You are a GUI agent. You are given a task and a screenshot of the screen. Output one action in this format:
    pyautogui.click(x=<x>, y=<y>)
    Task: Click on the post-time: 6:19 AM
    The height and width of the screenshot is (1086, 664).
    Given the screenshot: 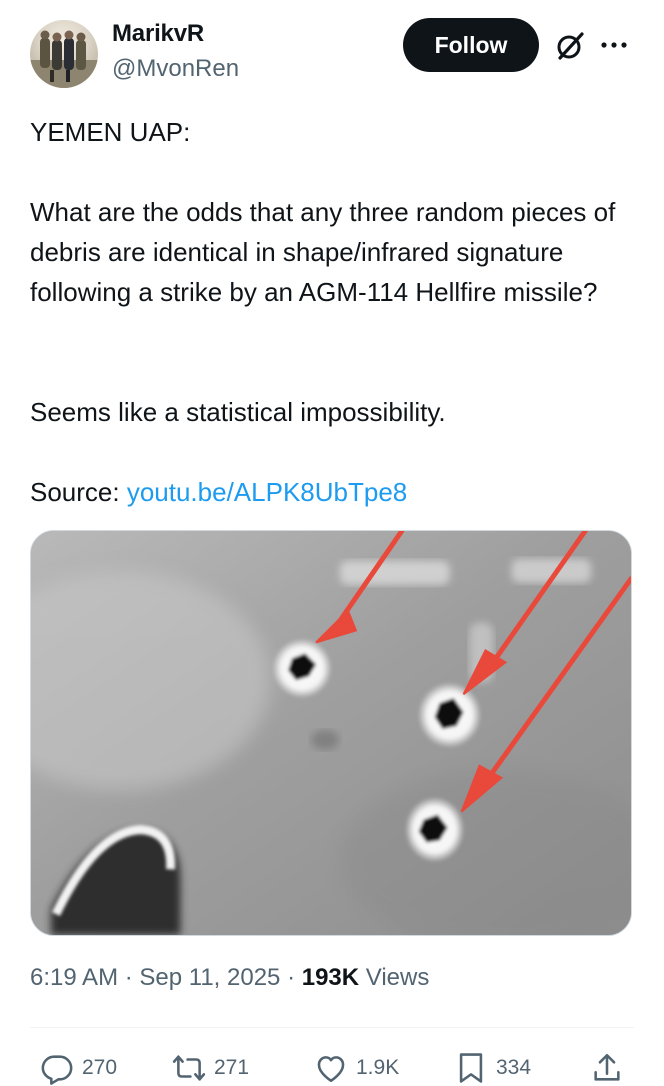 What is the action you would take?
    pyautogui.click(x=74, y=977)
    